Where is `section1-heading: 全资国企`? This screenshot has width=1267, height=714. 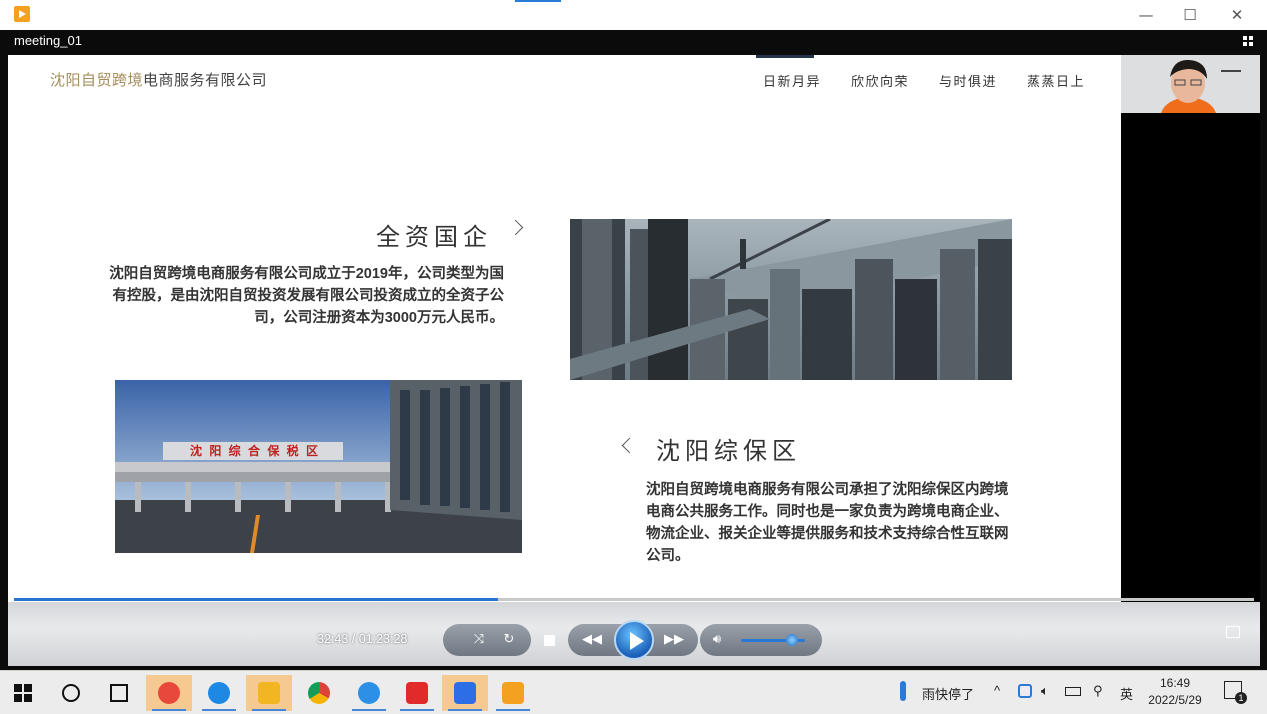 section1-heading: 全资国企 is located at coordinates (434, 237).